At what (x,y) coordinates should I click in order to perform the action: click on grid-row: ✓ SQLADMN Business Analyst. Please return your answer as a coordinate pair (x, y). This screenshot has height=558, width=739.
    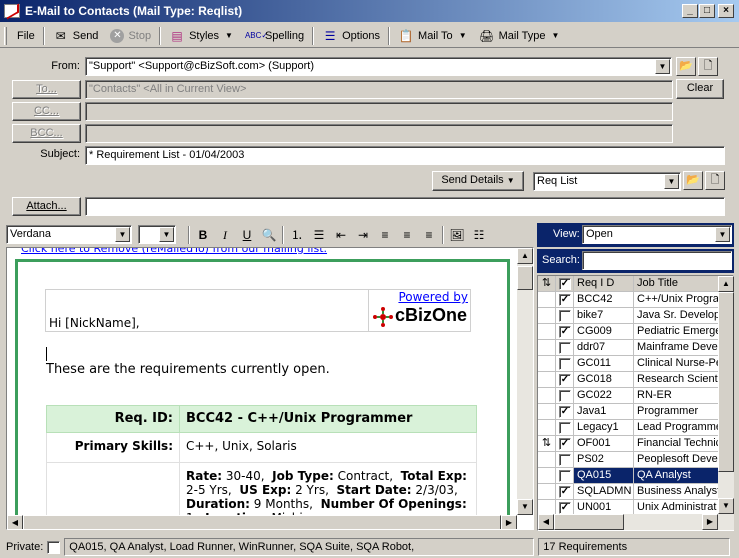
    Looking at the image, I should click on (629, 492).